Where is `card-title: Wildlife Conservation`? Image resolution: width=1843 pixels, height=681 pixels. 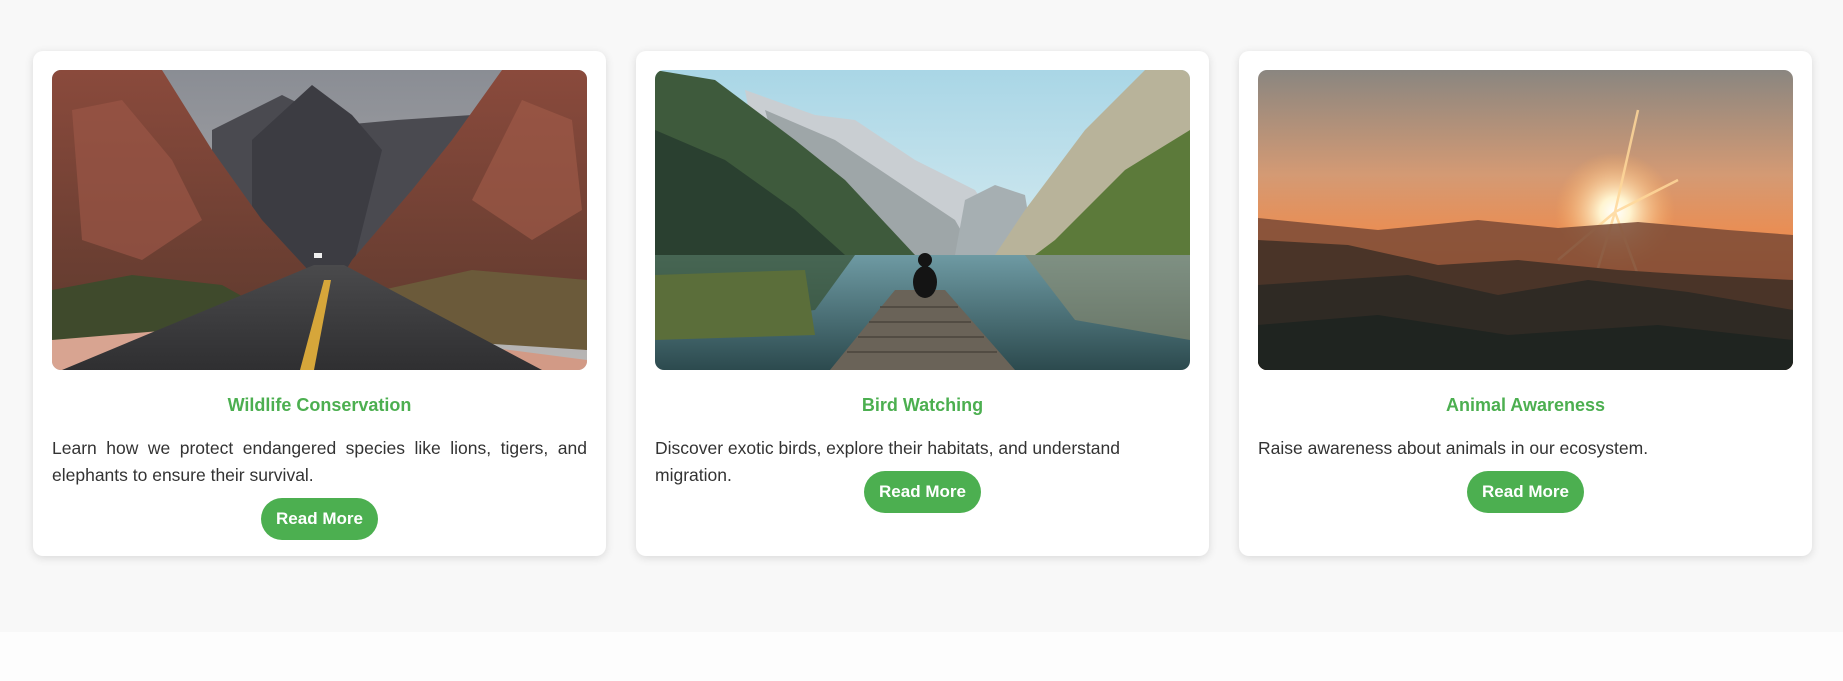
card-title: Wildlife Conservation is located at coordinates (319, 405).